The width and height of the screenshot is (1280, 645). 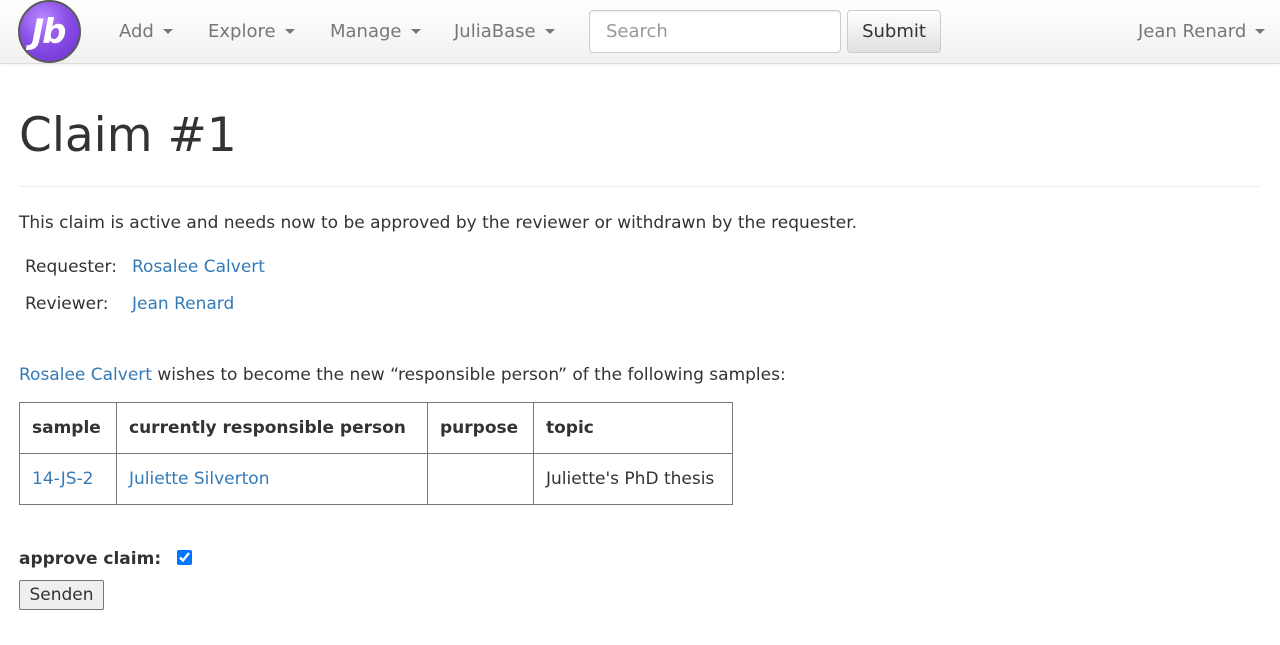 I want to click on user-menu: Jean Renard, so click(x=1202, y=31).